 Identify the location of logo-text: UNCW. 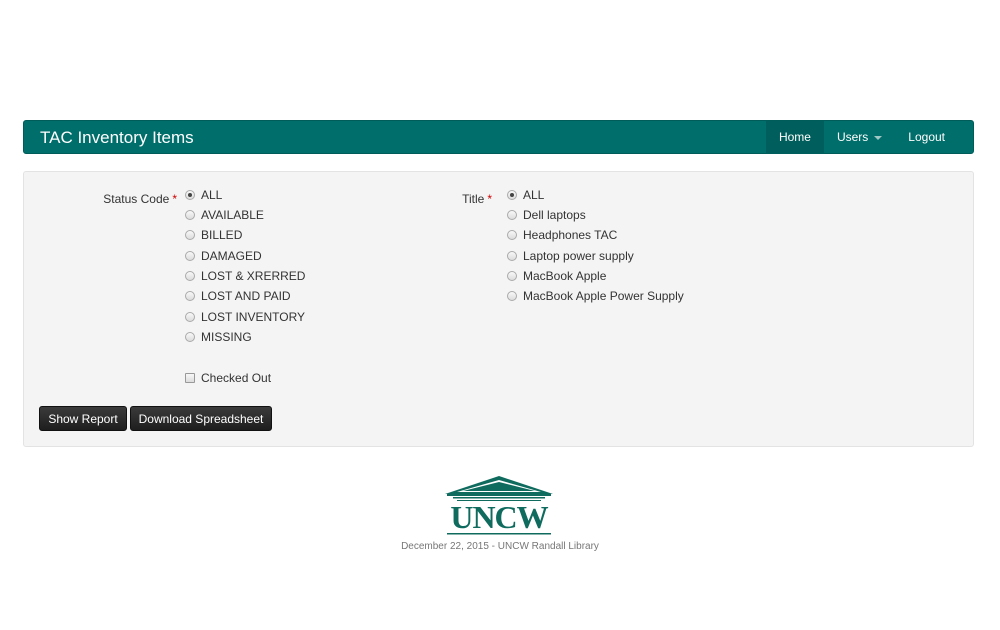
(499, 517).